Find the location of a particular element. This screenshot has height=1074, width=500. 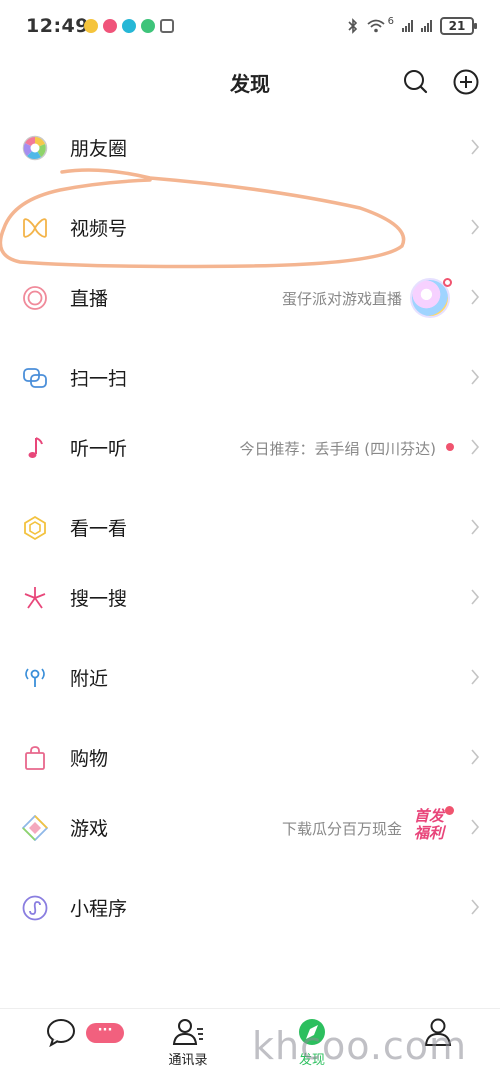

menu-item-scan: 扫一扫 is located at coordinates (250, 377).